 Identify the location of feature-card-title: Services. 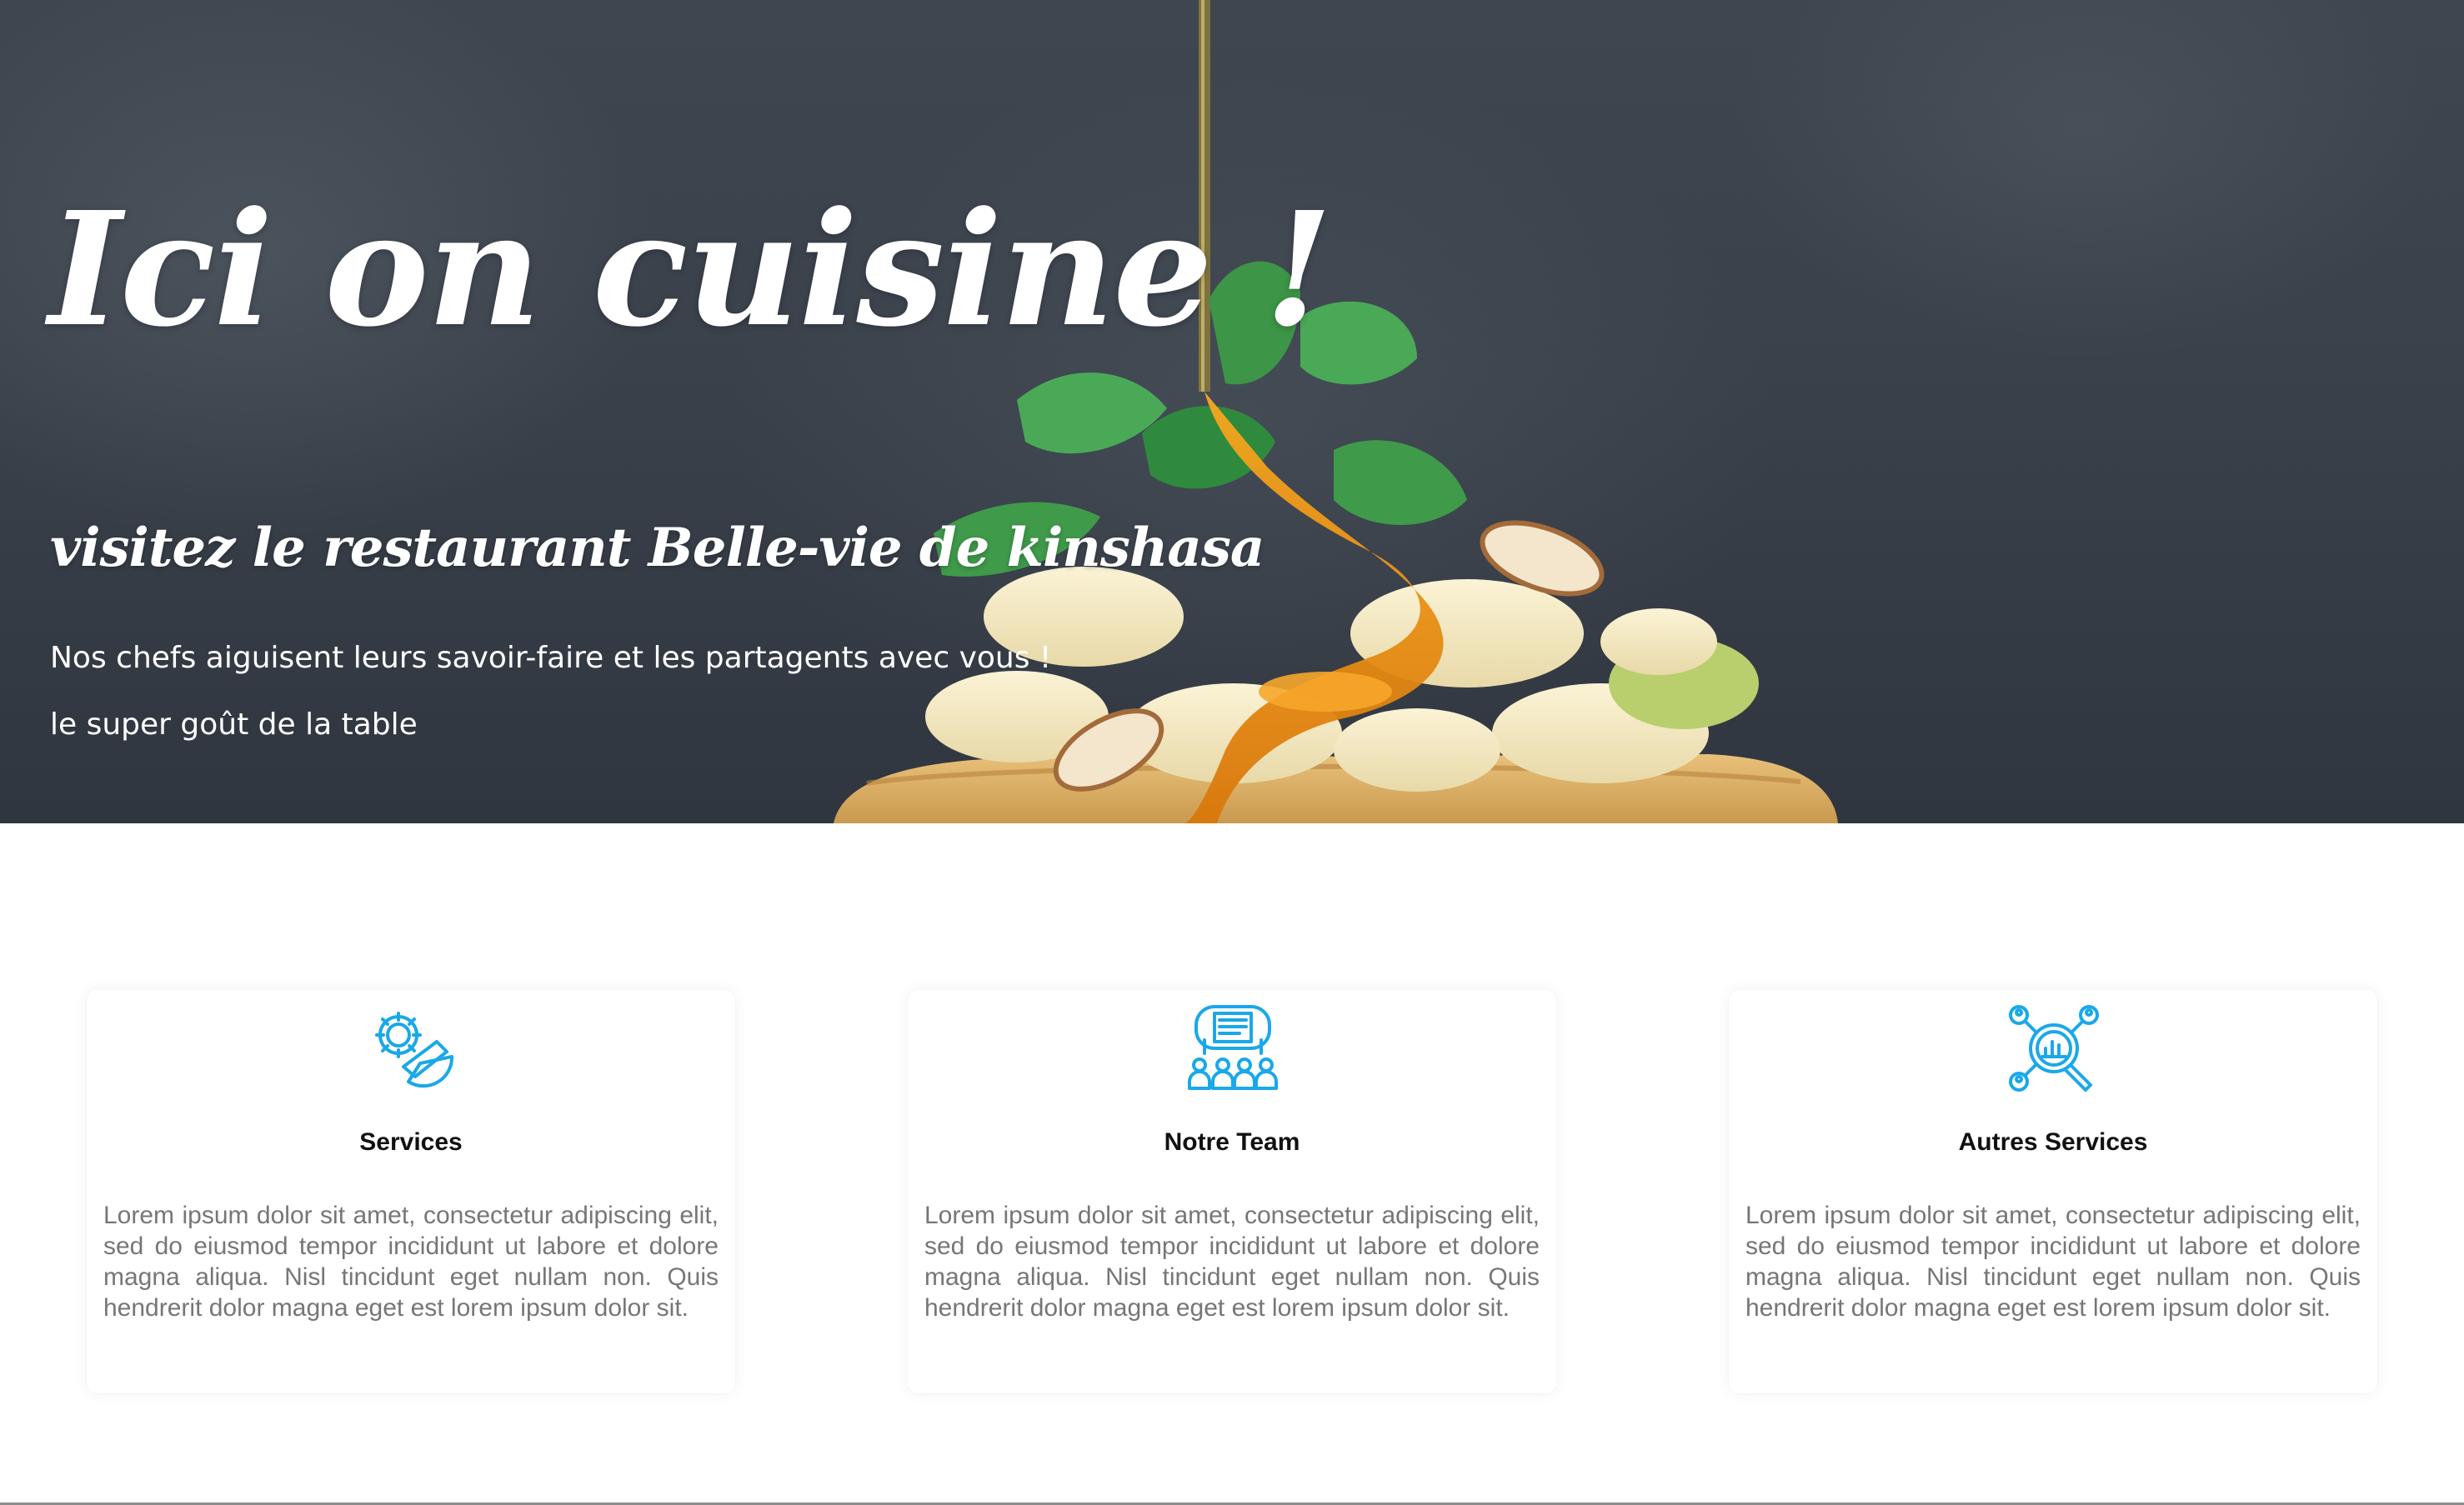
(411, 1142).